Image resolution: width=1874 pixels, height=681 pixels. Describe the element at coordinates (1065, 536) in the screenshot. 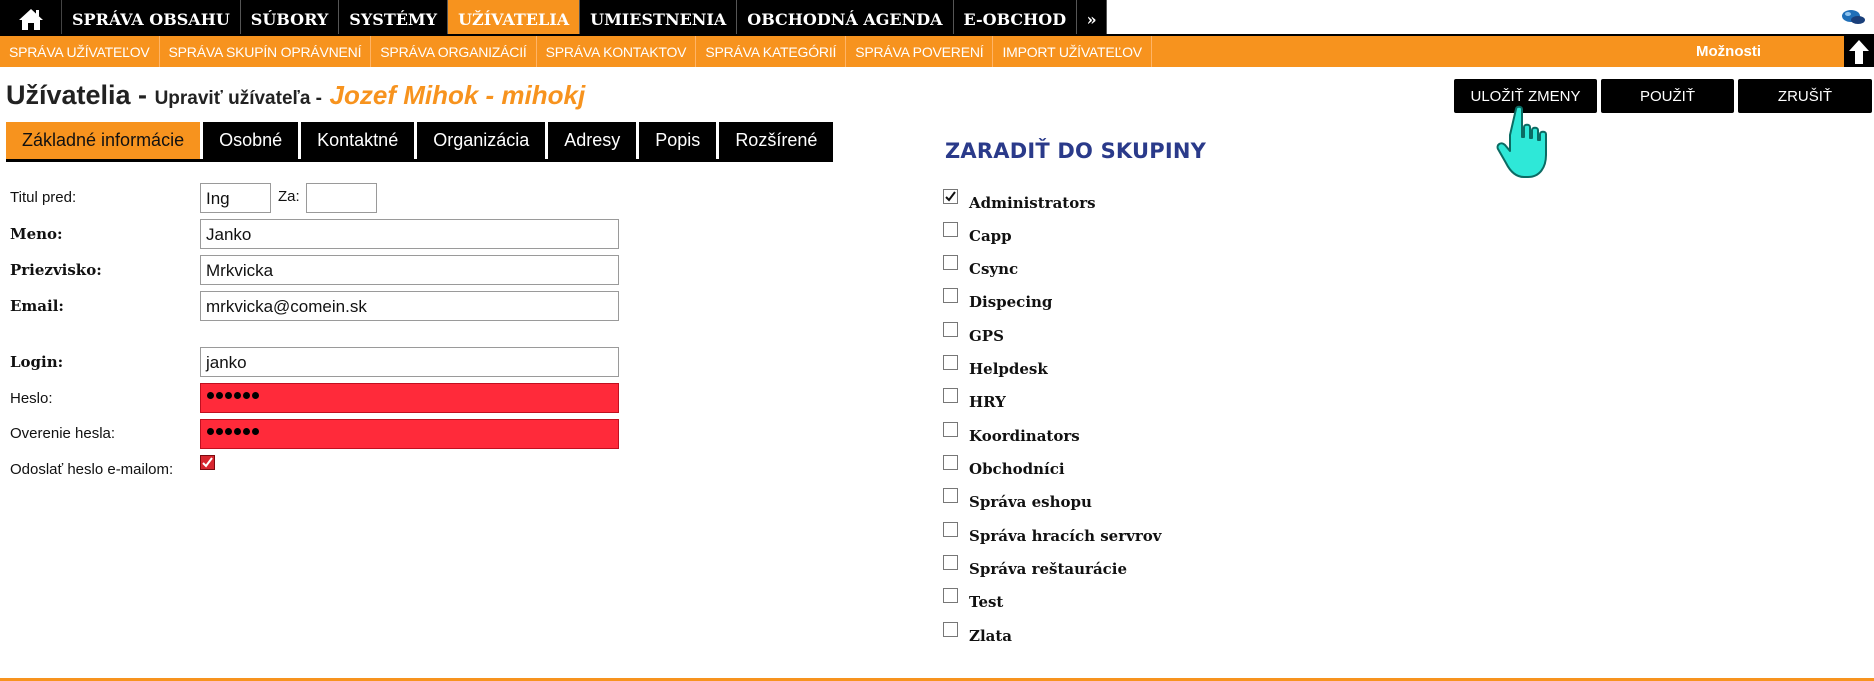

I see `group-label: Správa hracích servrov` at that location.